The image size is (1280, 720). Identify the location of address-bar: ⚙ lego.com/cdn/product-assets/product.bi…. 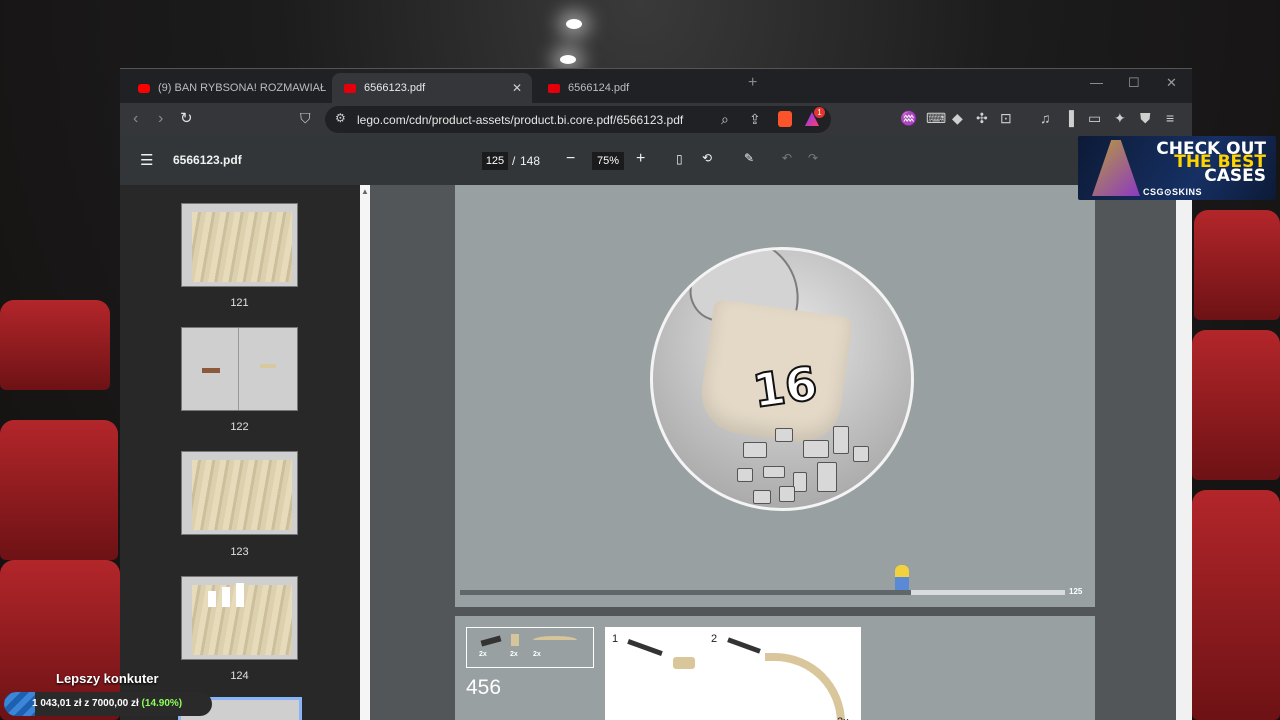
(578, 119).